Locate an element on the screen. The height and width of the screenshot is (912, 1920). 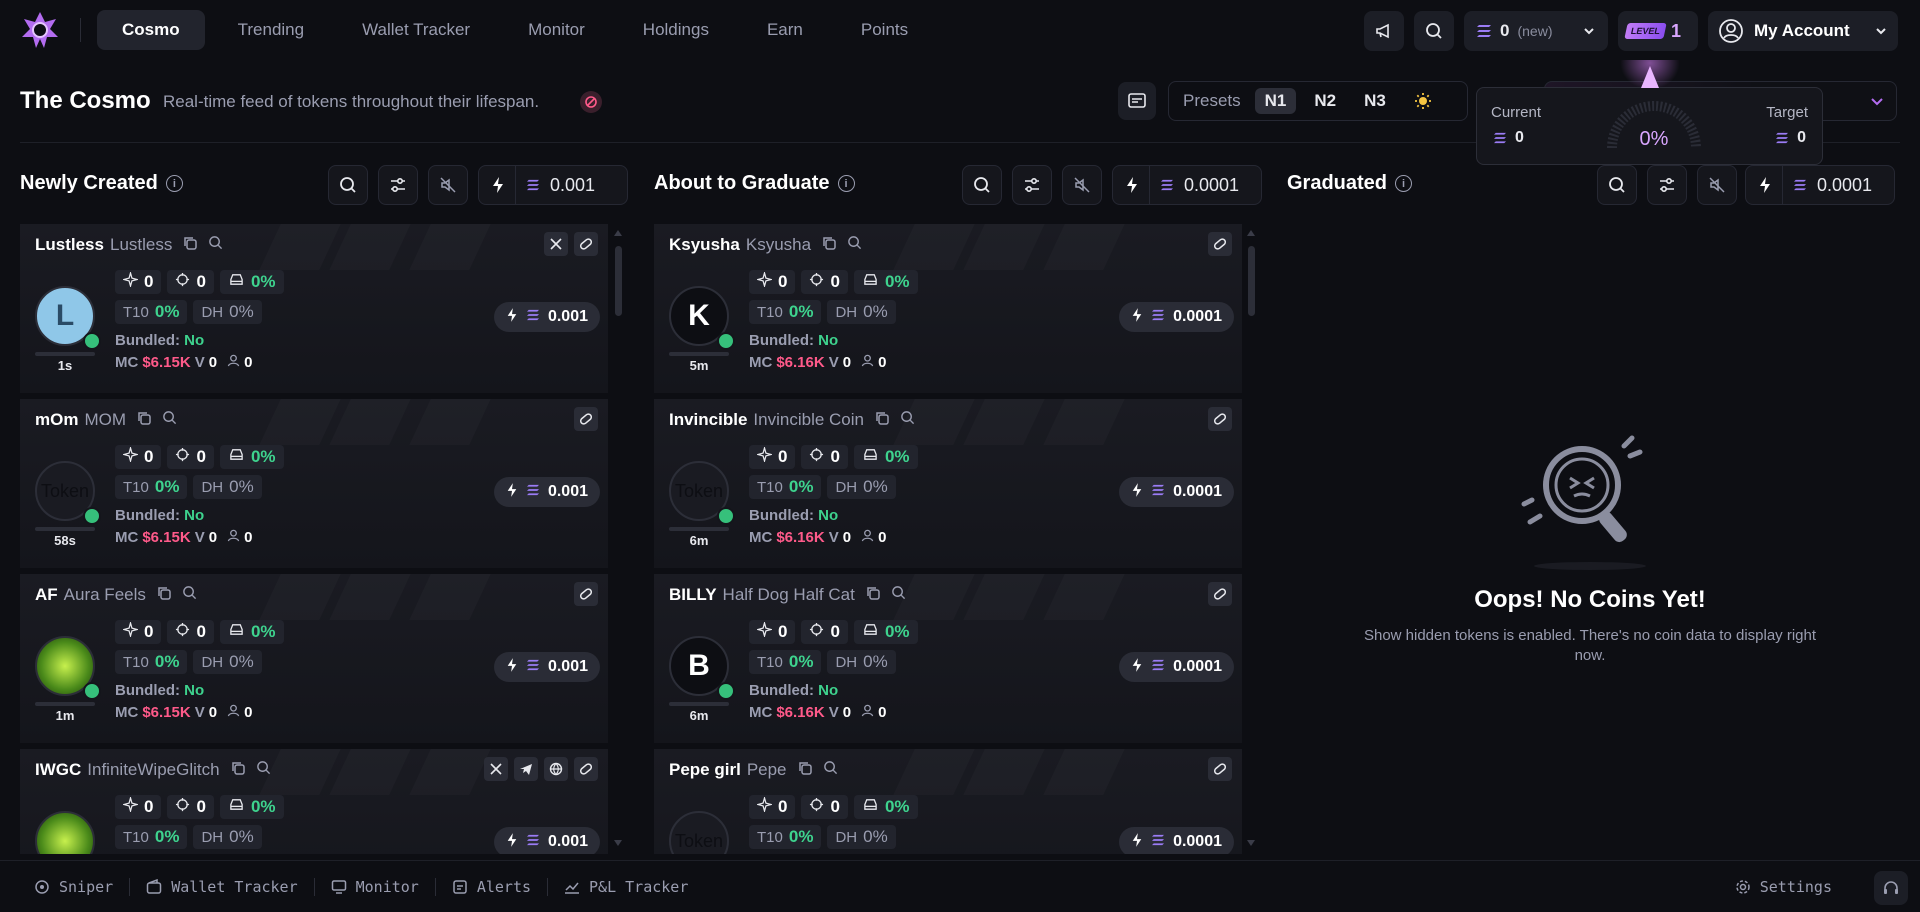
user-icon is located at coordinates (867, 537).